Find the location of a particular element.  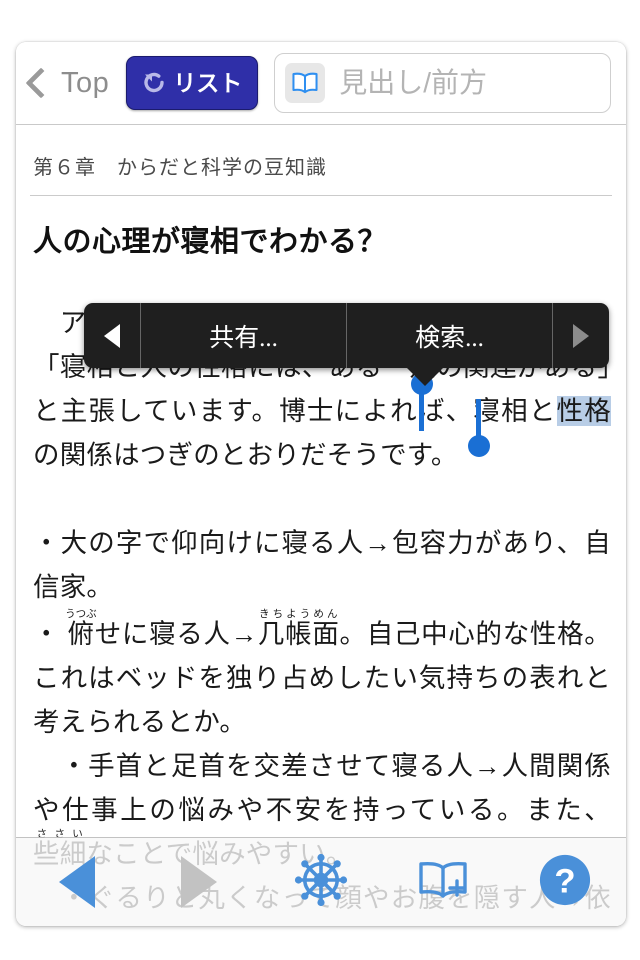

search-placeholder-text: 見出し/前方 is located at coordinates (413, 82).